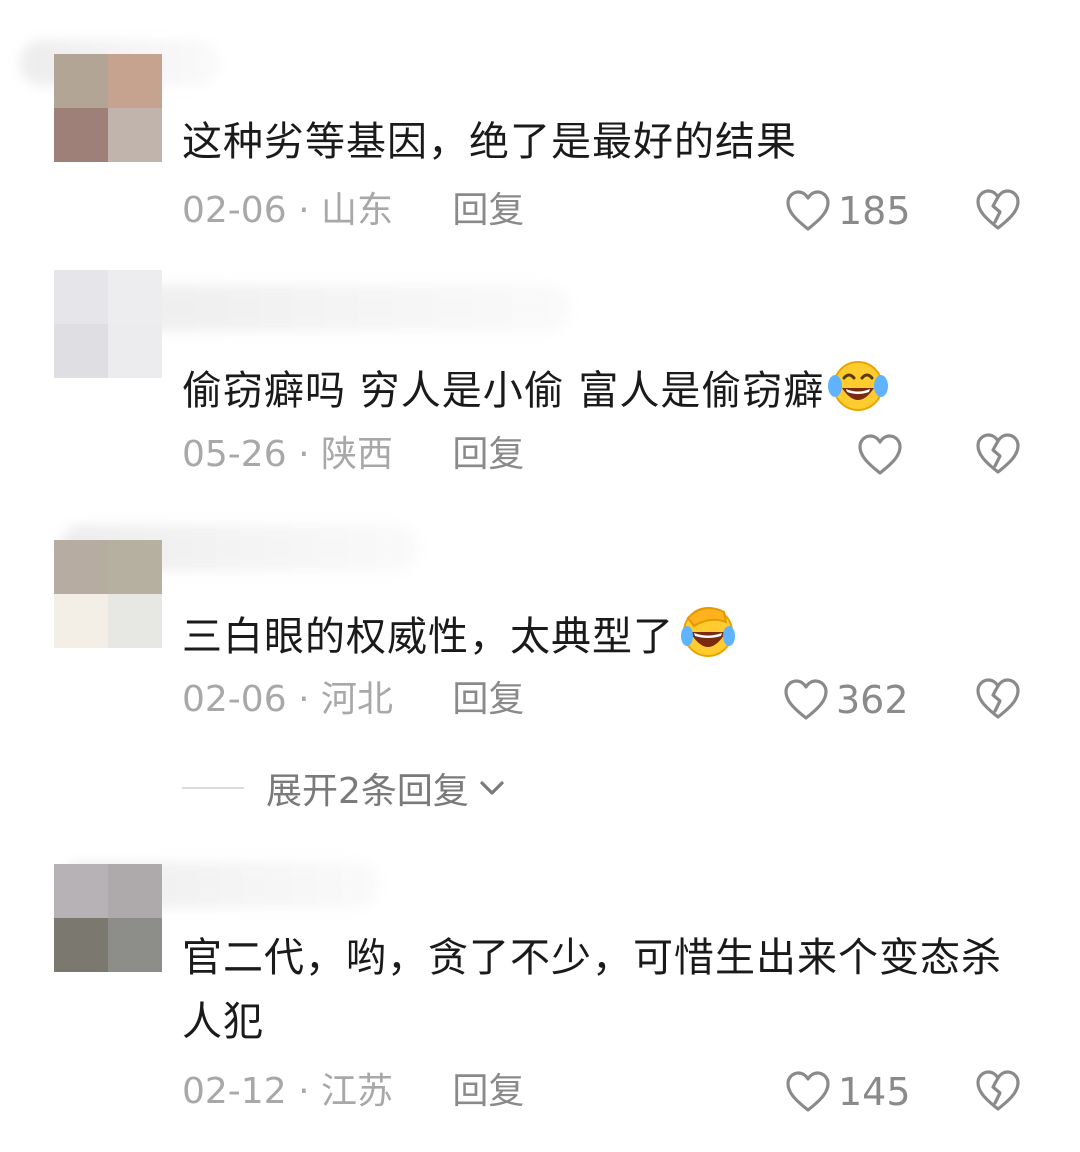 The height and width of the screenshot is (1152, 1080). Describe the element at coordinates (611, 386) in the screenshot. I see `comment-text: 偷窃癖吗 穷人是小偷 富人是偷窃癖` at that location.